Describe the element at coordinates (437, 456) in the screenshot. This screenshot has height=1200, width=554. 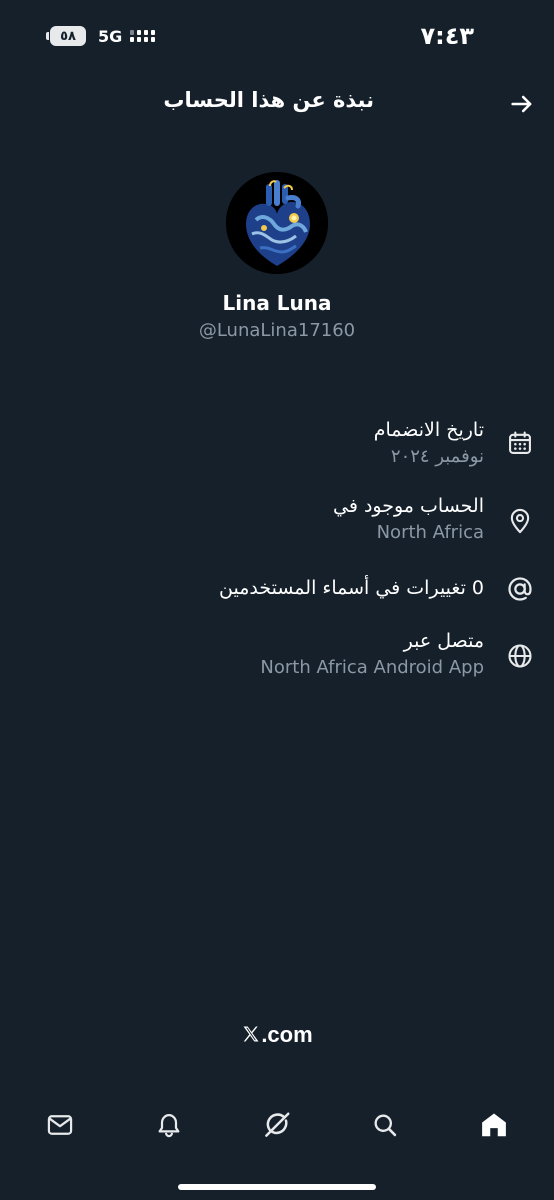
I see `info-value: نوفمبر ٢٠٢٤` at that location.